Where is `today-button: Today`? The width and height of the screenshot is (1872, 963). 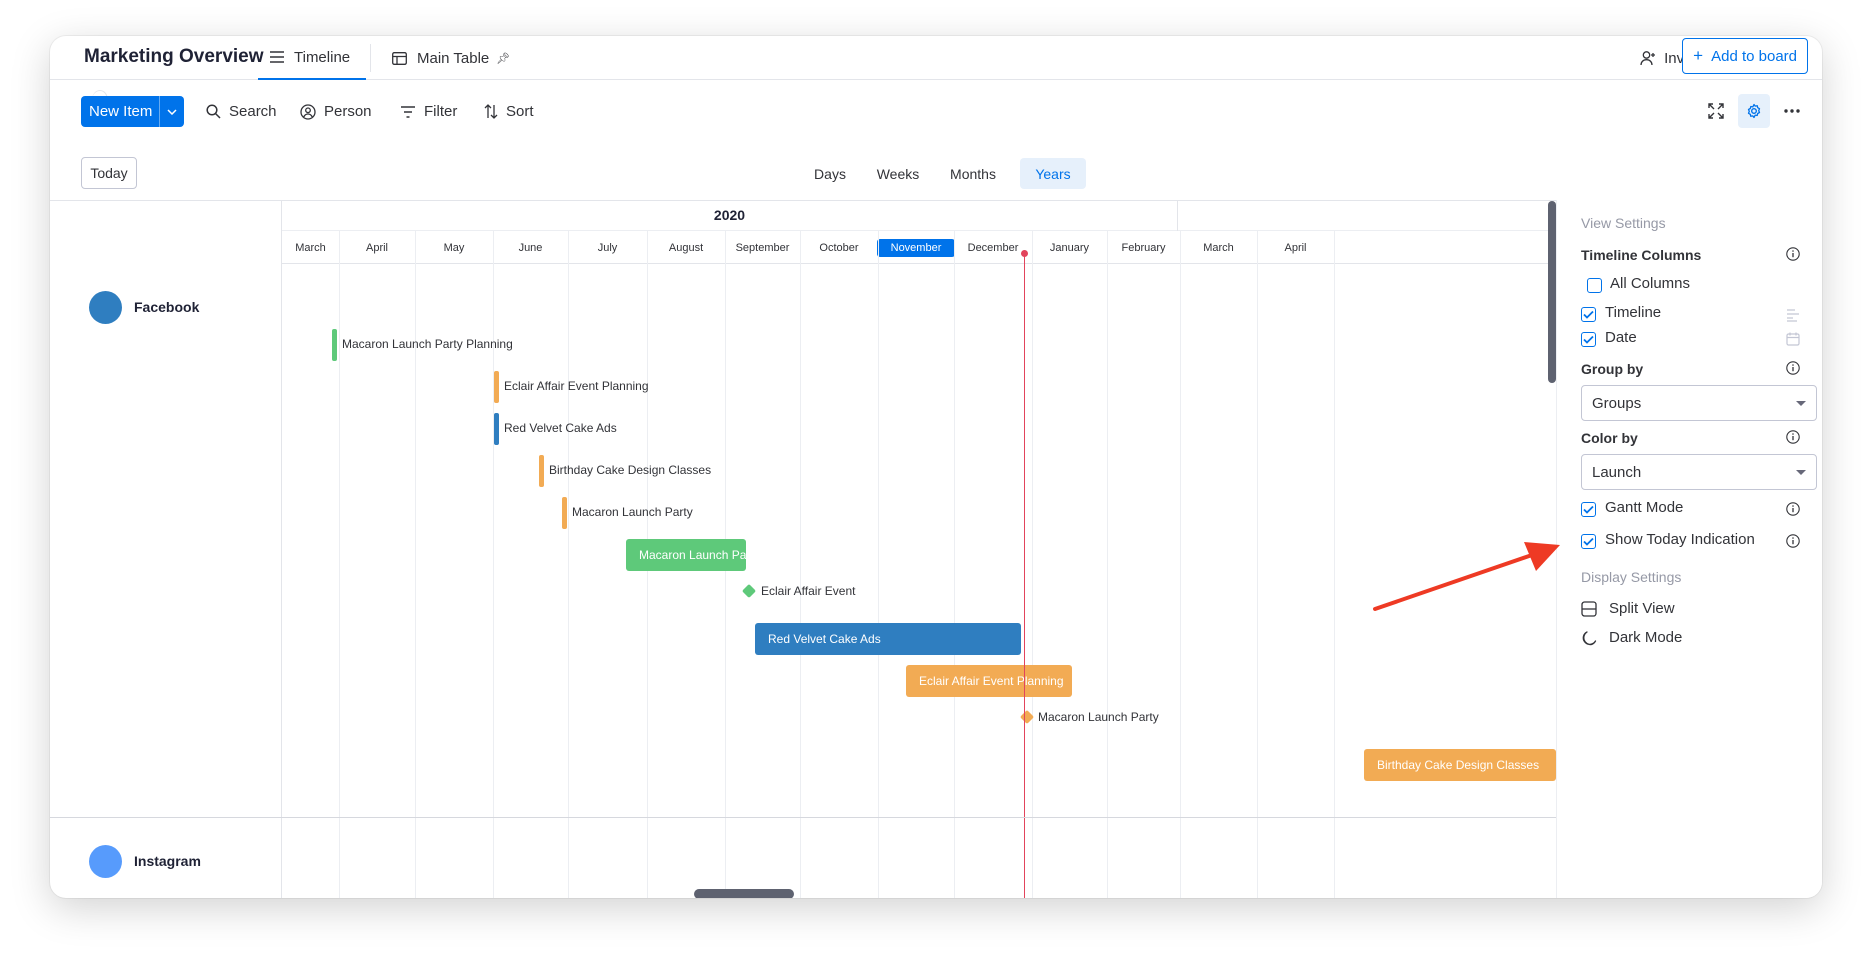
today-button: Today is located at coordinates (109, 173).